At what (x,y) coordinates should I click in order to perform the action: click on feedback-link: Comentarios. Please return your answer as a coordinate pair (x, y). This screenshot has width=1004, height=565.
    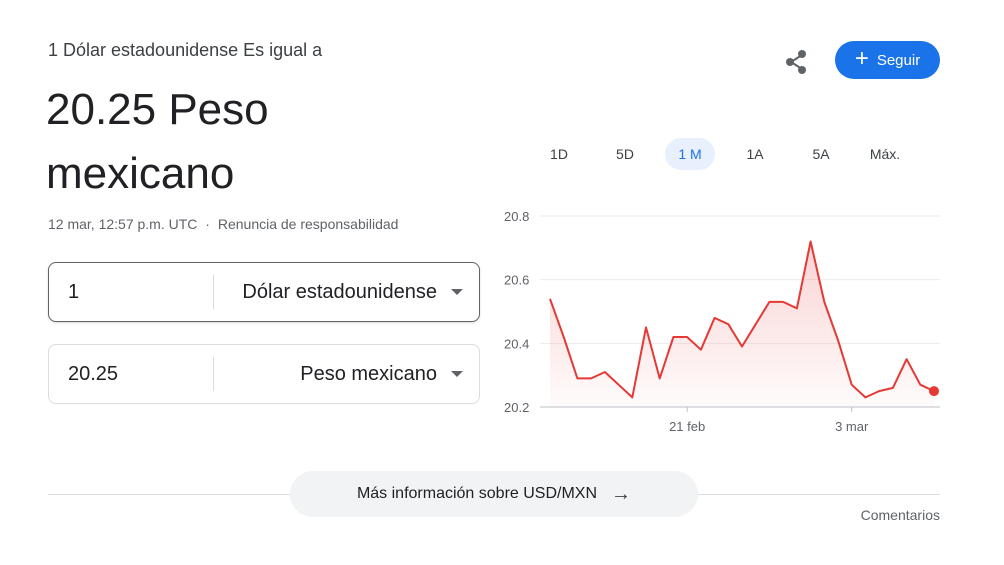
    Looking at the image, I should click on (900, 515).